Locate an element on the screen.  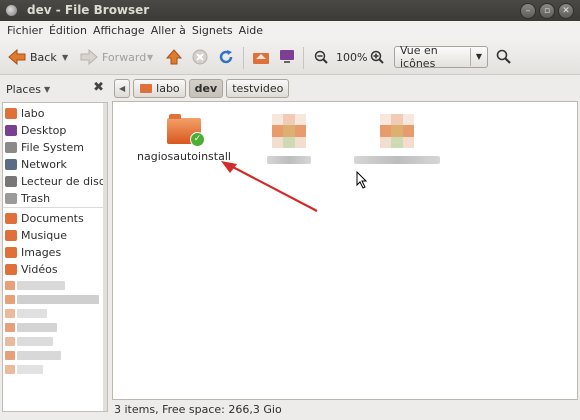
menu-aide: Aide is located at coordinates (251, 30).